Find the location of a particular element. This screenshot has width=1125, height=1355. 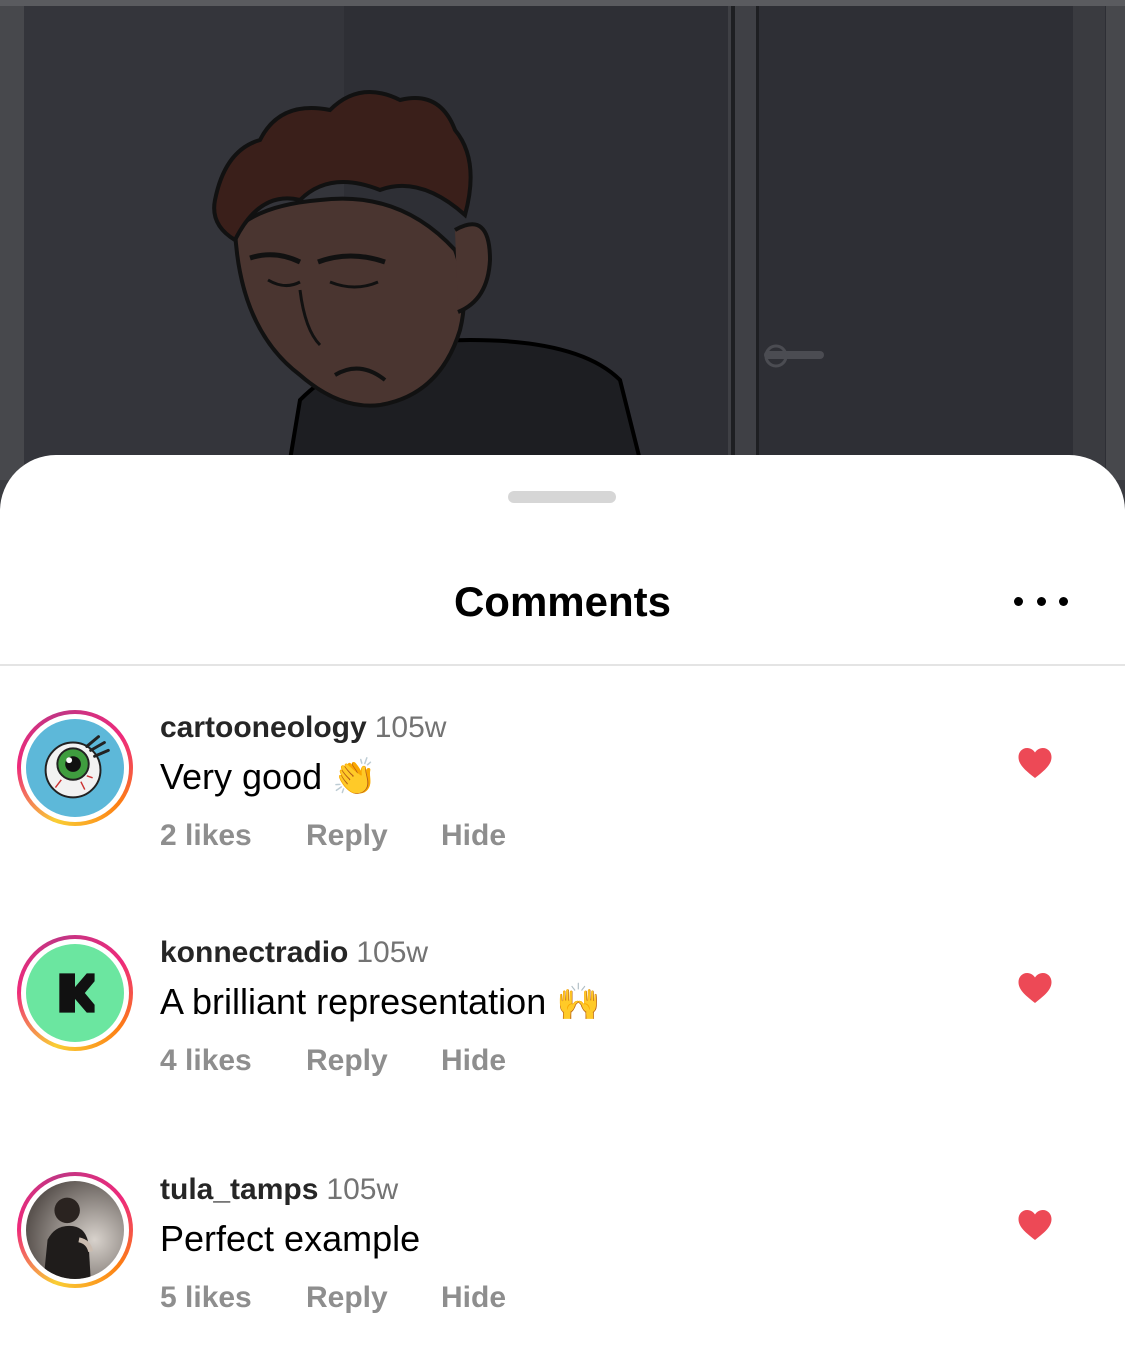

sheet-title: Comments is located at coordinates (562, 601).